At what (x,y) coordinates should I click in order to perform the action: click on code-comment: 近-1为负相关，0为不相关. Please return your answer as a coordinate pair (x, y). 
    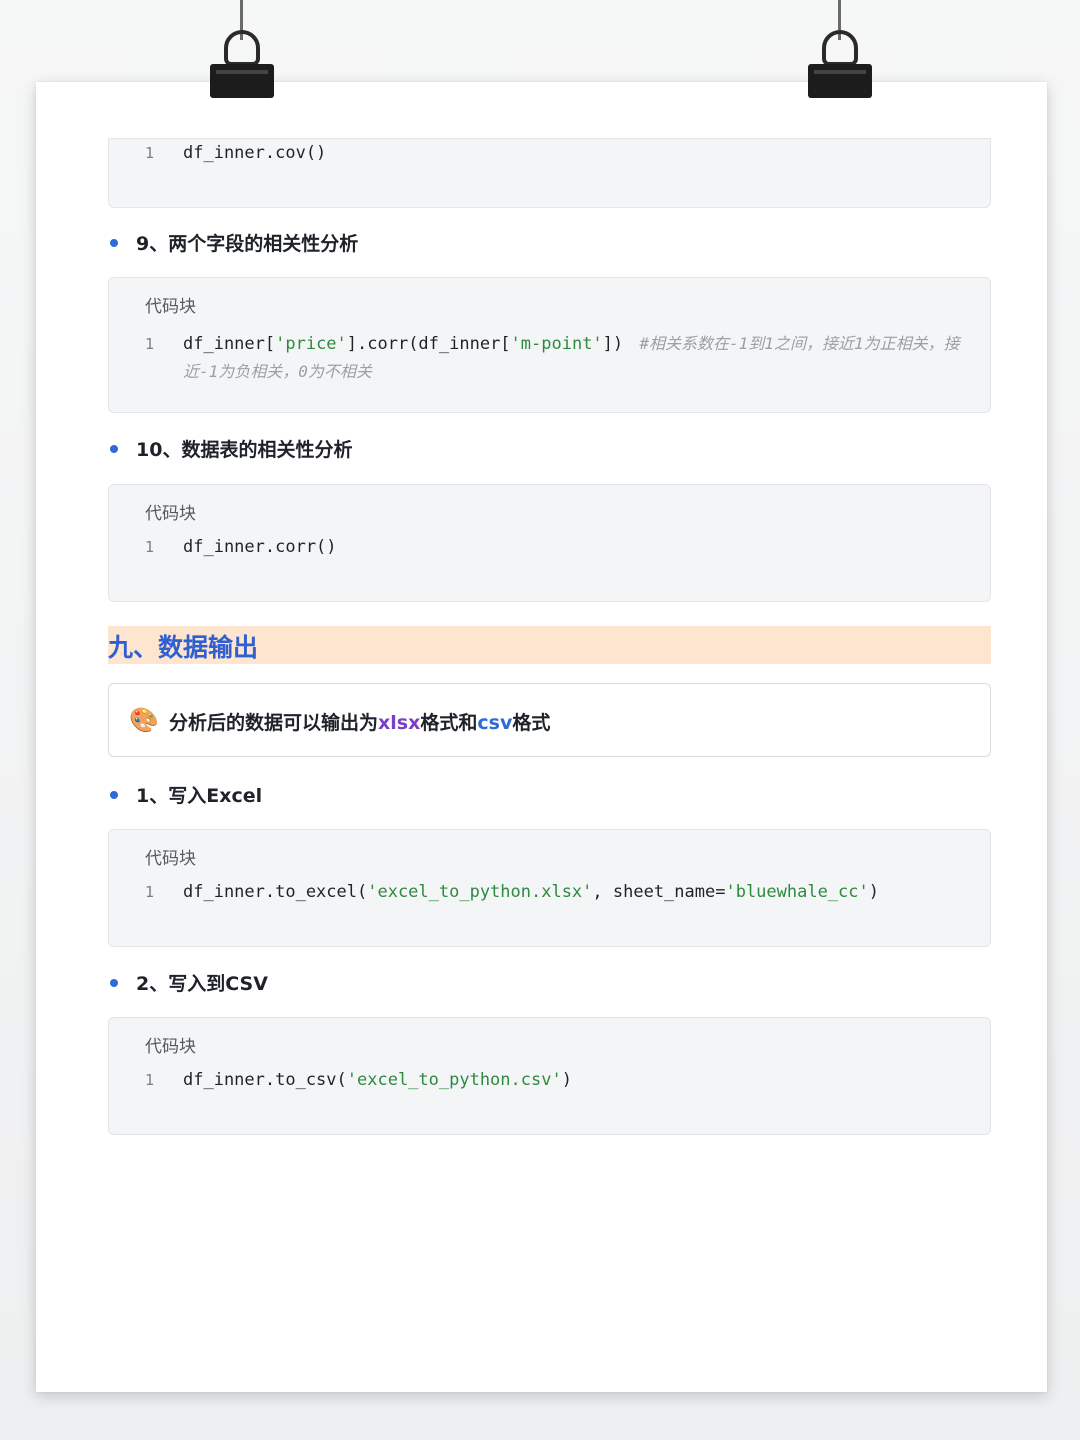
    Looking at the image, I should click on (277, 371).